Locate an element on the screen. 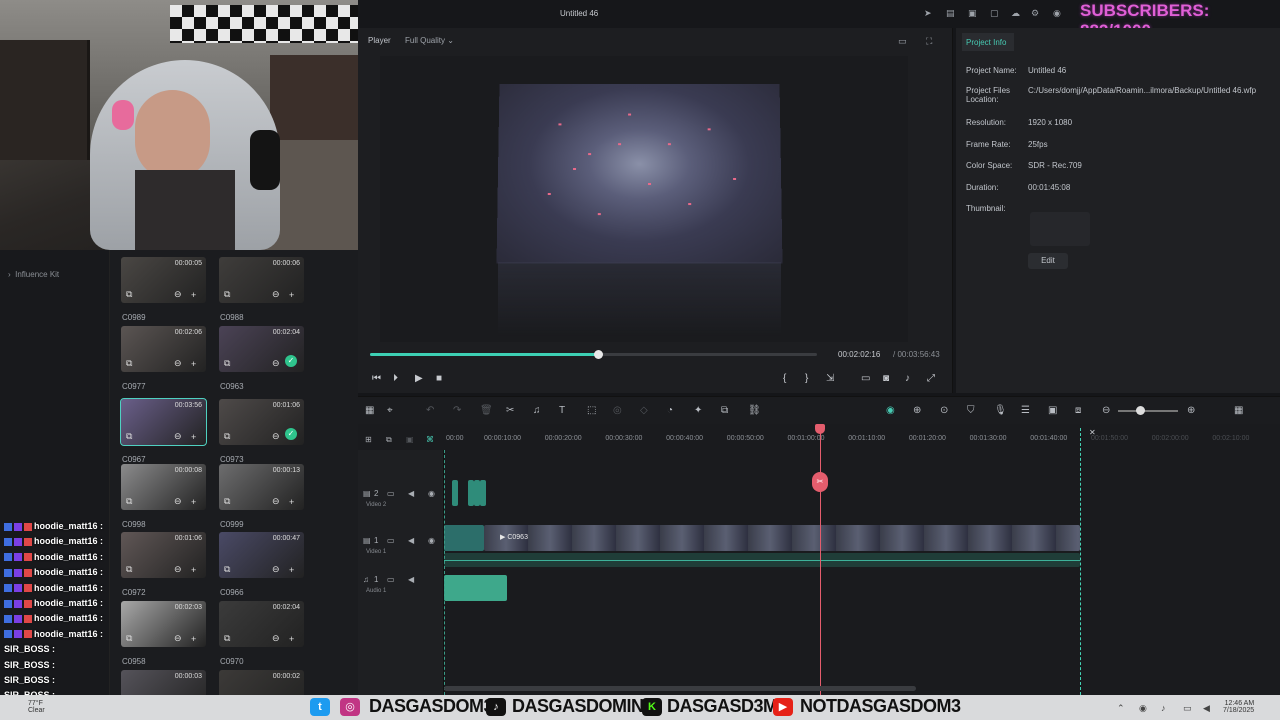 The height and width of the screenshot is (720, 1280). display-icon: ▭ is located at coordinates (865, 378).